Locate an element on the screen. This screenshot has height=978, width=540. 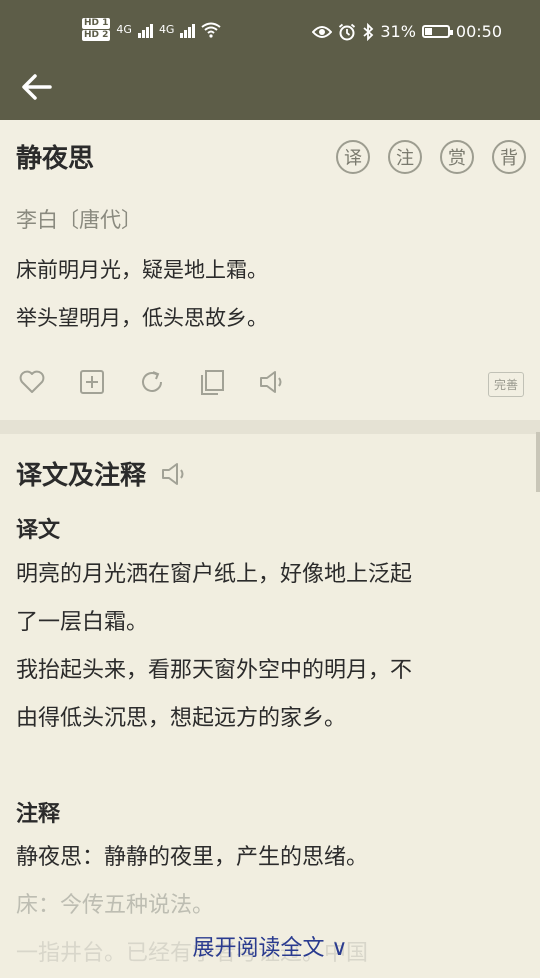
section-title: 译文及注释 is located at coordinates (81, 476).